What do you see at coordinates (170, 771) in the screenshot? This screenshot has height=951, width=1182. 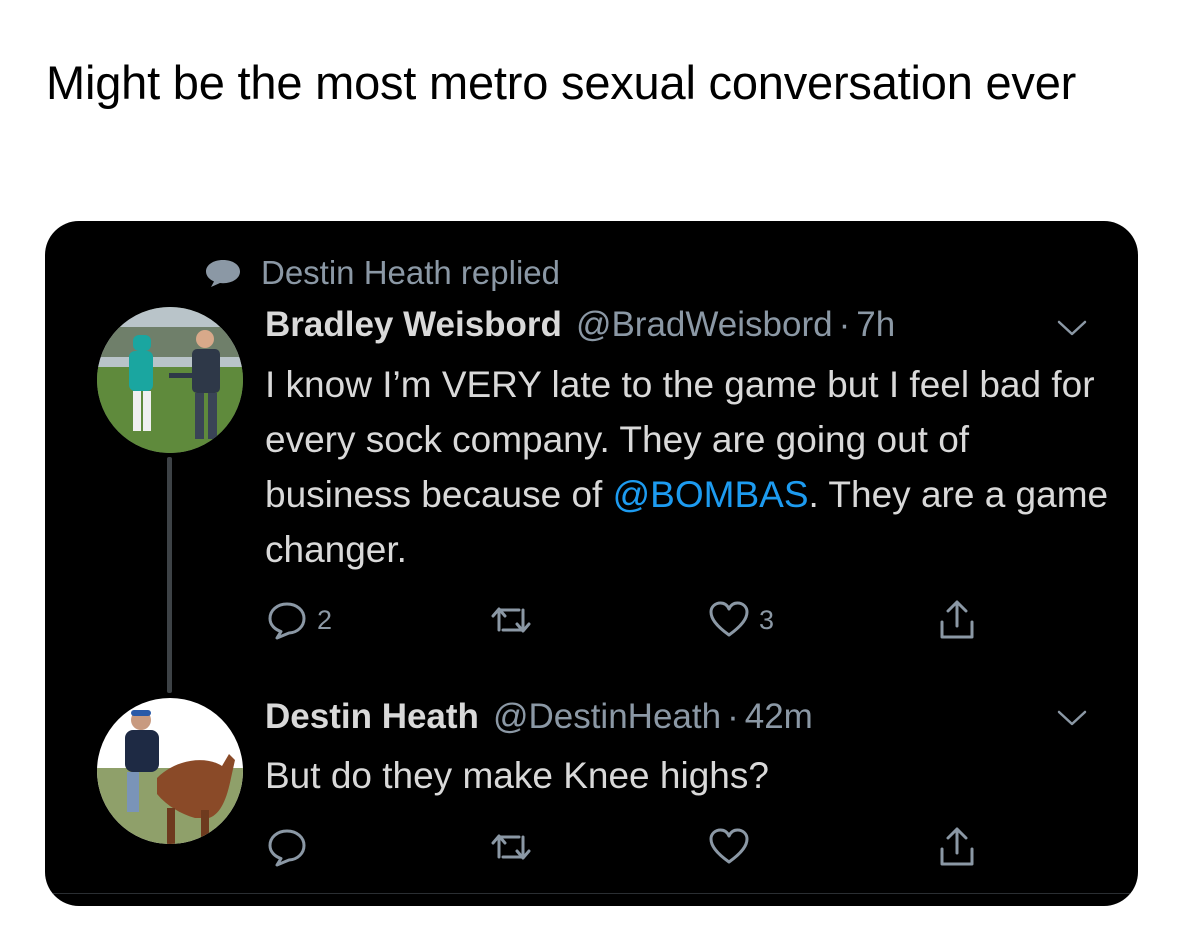 I see `avatar-destin-heath` at bounding box center [170, 771].